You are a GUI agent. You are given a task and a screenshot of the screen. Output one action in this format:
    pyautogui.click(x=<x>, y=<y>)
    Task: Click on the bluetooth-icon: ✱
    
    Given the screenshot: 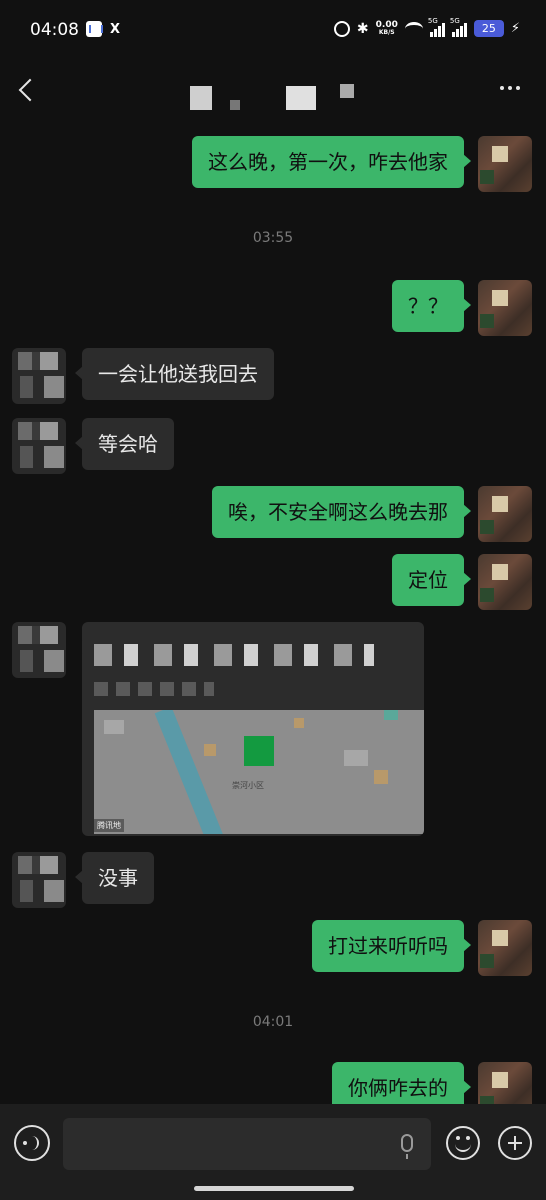 What is the action you would take?
    pyautogui.click(x=362, y=28)
    